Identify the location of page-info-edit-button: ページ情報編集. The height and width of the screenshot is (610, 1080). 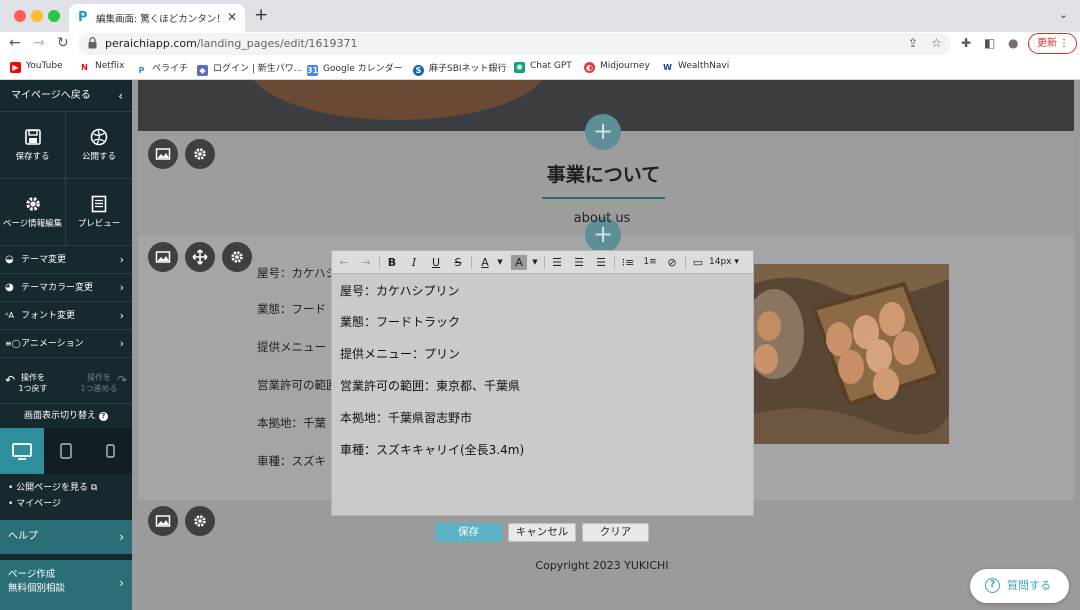
(33, 212).